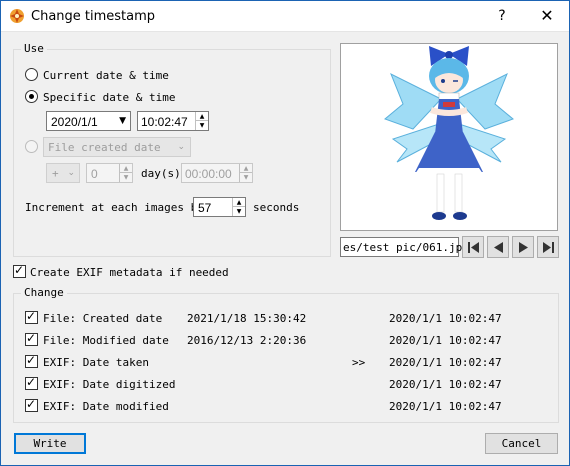  What do you see at coordinates (109, 384) in the screenshot?
I see `change-row-label: EXIF: Date digitized` at bounding box center [109, 384].